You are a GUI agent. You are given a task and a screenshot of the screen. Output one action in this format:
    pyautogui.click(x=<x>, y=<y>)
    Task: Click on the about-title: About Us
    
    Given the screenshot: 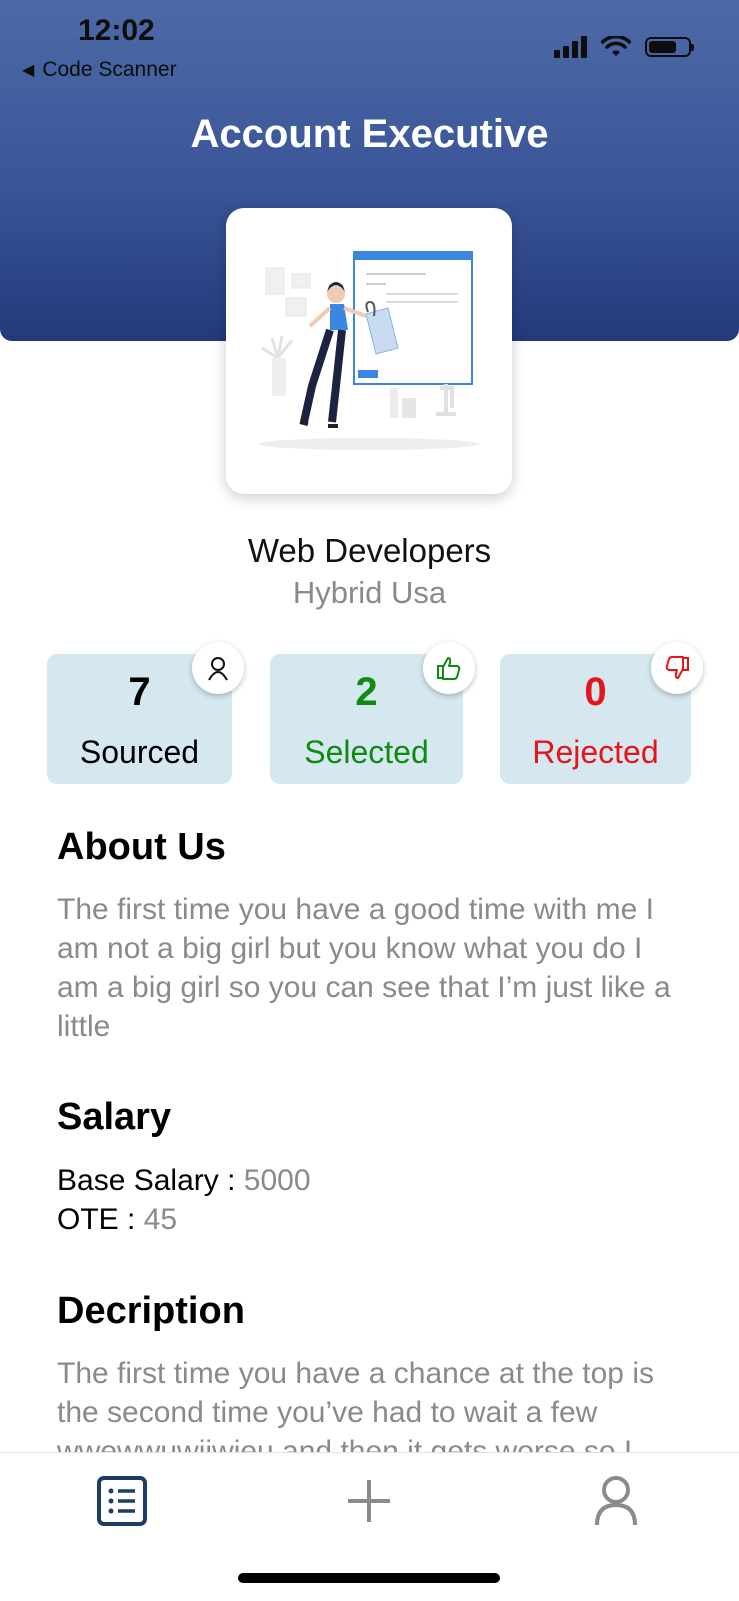 What is the action you would take?
    pyautogui.click(x=141, y=847)
    